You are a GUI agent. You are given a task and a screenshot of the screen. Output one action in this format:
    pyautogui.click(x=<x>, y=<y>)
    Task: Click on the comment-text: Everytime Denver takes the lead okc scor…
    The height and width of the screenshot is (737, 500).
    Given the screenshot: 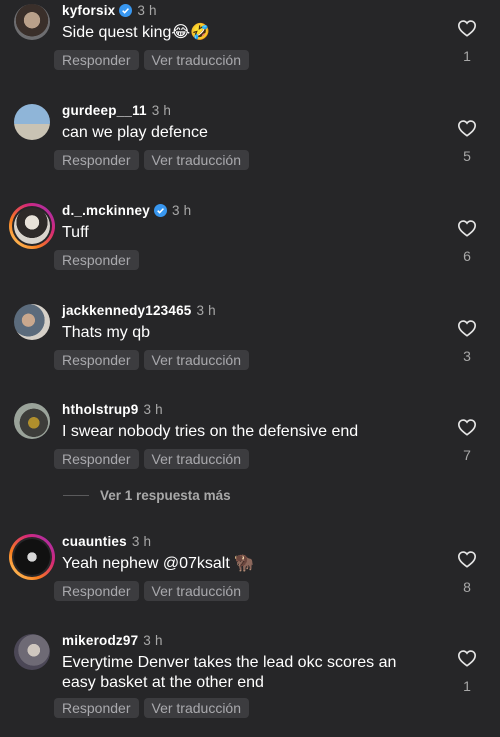 What is the action you would take?
    pyautogui.click(x=229, y=672)
    